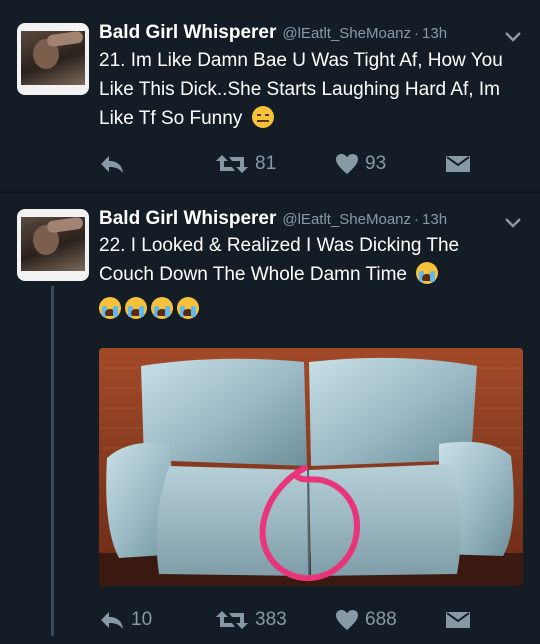  What do you see at coordinates (360, 164) in the screenshot?
I see `like-button: 93` at bounding box center [360, 164].